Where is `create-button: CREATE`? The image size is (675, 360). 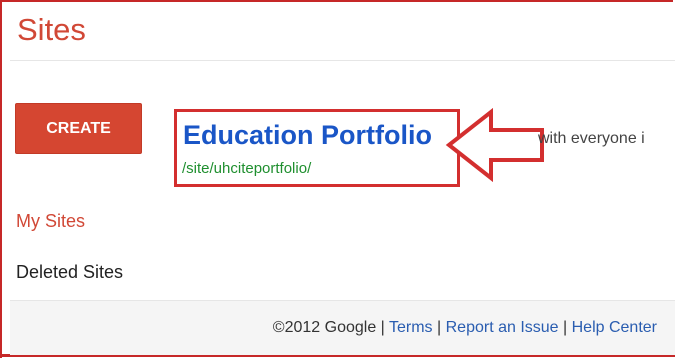
create-button: CREATE is located at coordinates (78, 128).